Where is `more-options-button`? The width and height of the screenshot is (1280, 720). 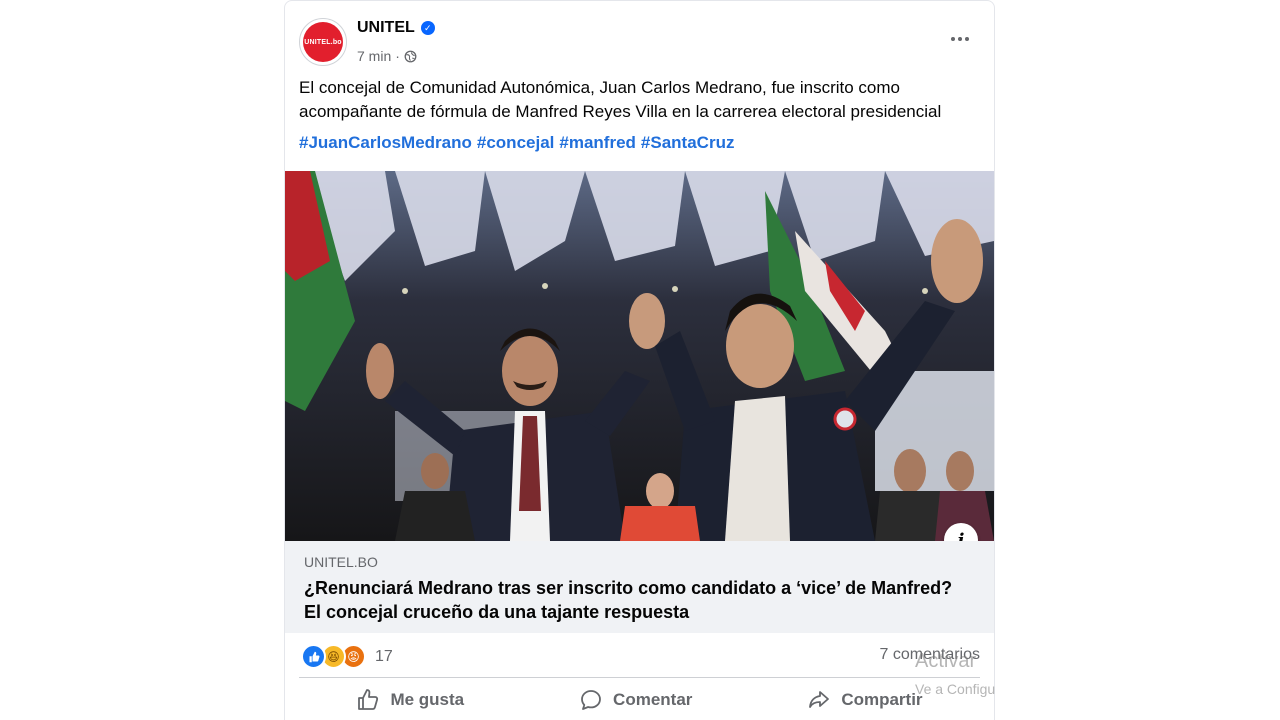 more-options-button is located at coordinates (960, 39).